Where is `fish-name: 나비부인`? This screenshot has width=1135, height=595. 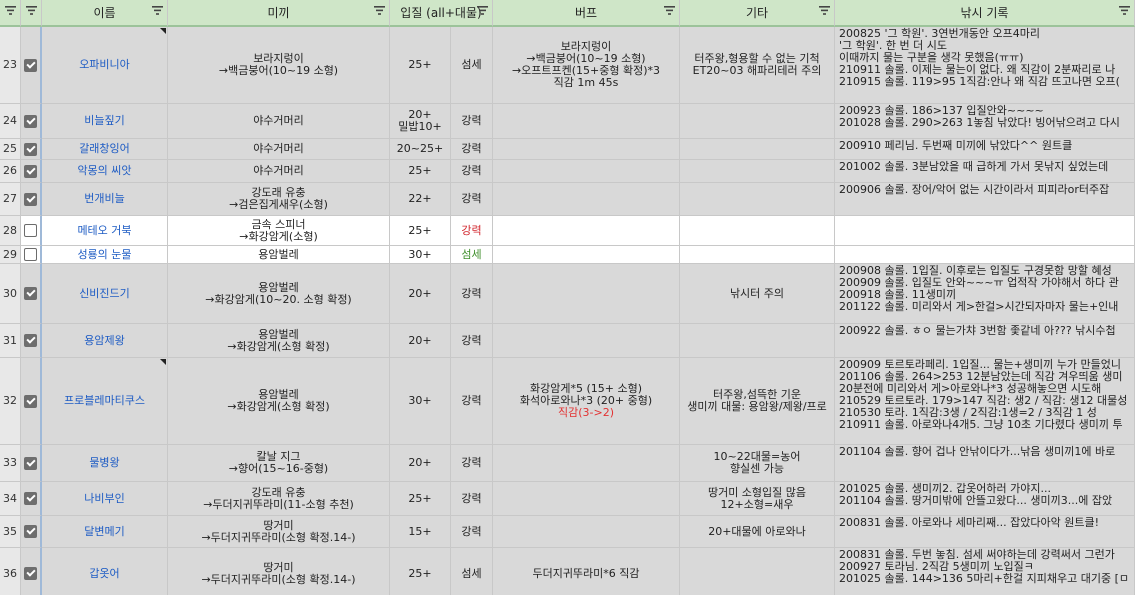
fish-name: 나비부인 is located at coordinates (105, 499).